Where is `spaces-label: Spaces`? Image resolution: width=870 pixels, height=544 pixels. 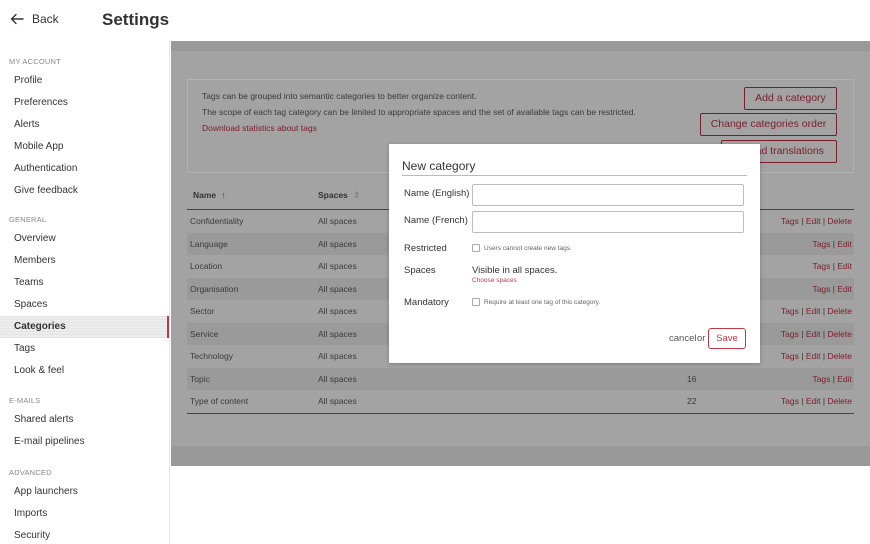 spaces-label: Spaces is located at coordinates (420, 270).